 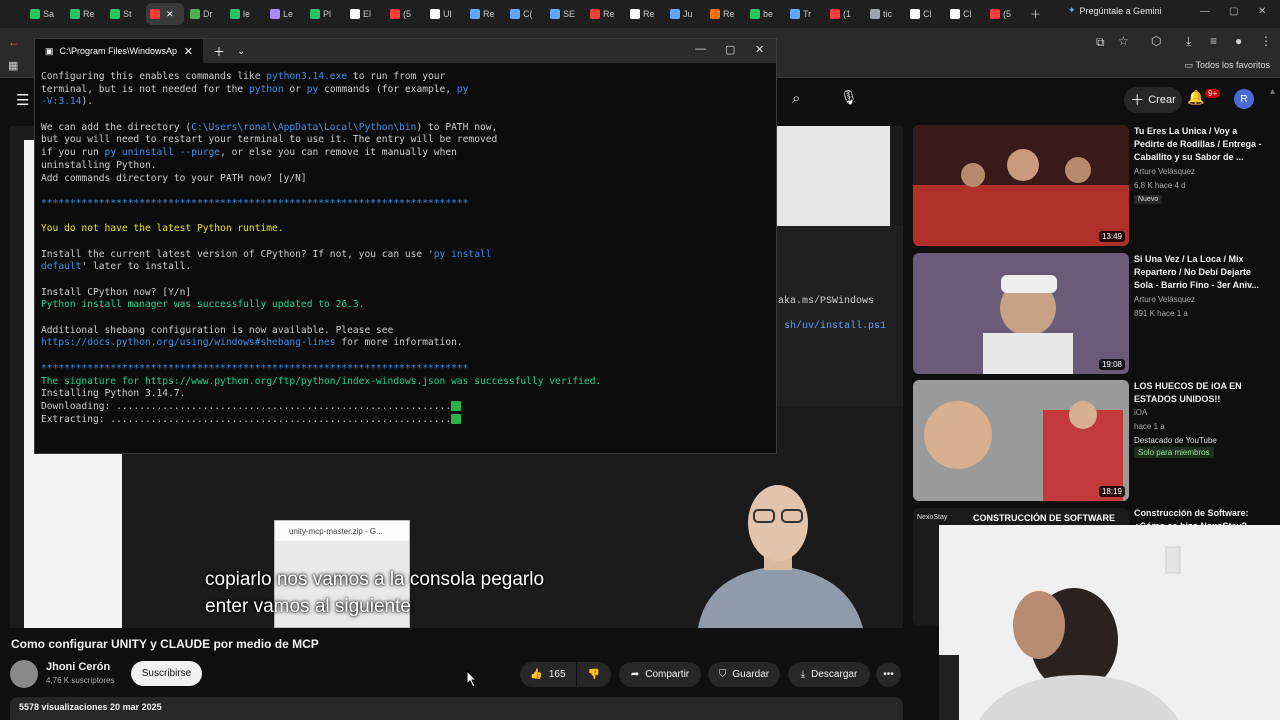 What do you see at coordinates (24, 674) in the screenshot?
I see `channel-avatar` at bounding box center [24, 674].